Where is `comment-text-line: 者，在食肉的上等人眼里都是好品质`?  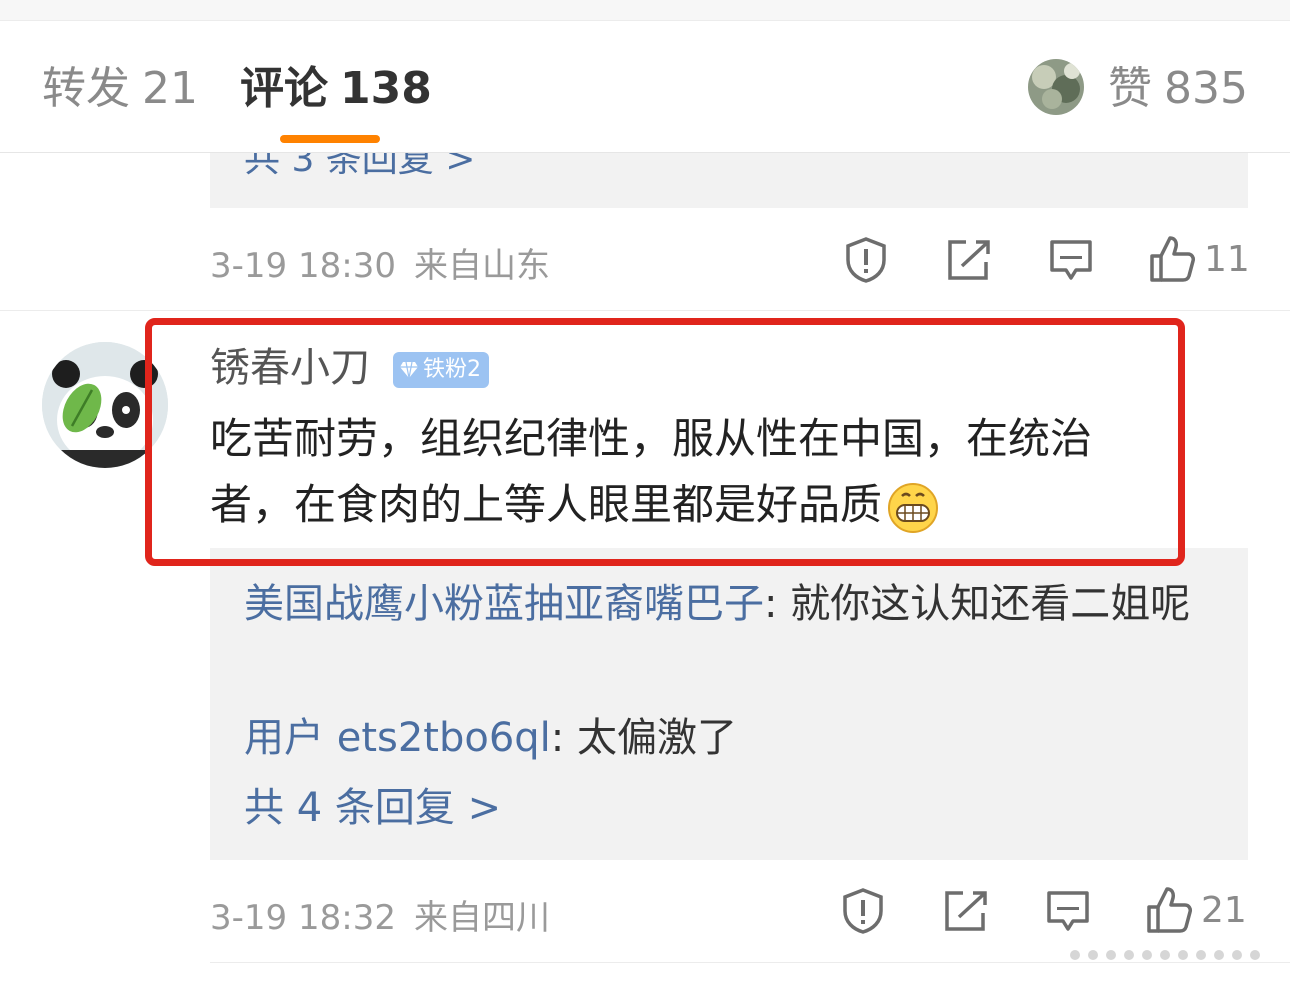
comment-text-line: 者，在食肉的上等人眼里都是好品质 is located at coordinates (700, 505).